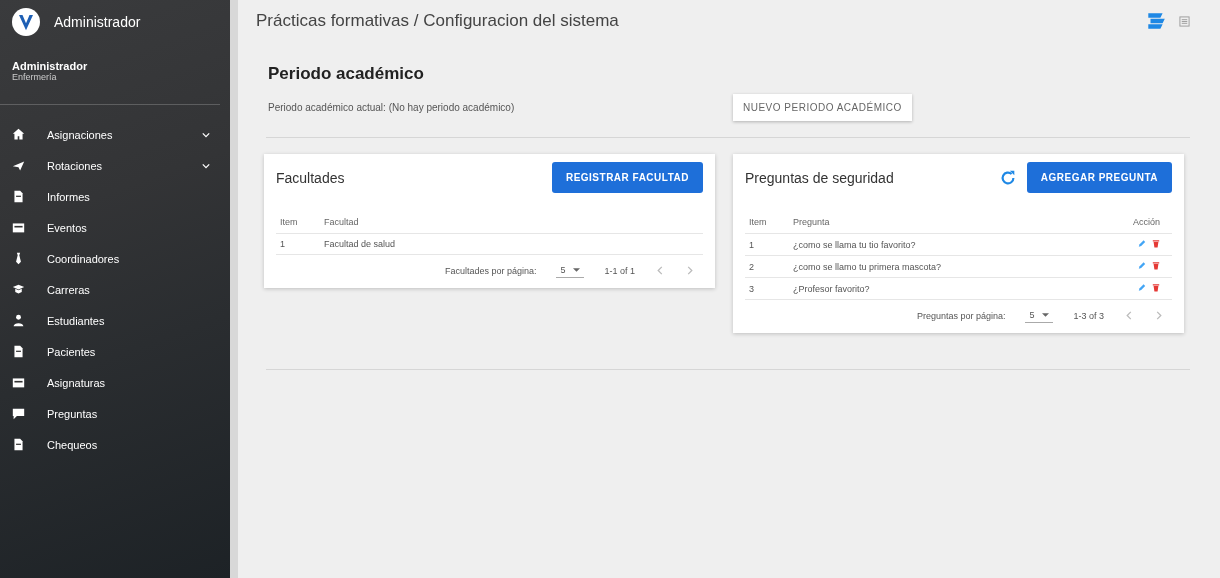  I want to click on table-cell: Facultad de salud, so click(511, 244).